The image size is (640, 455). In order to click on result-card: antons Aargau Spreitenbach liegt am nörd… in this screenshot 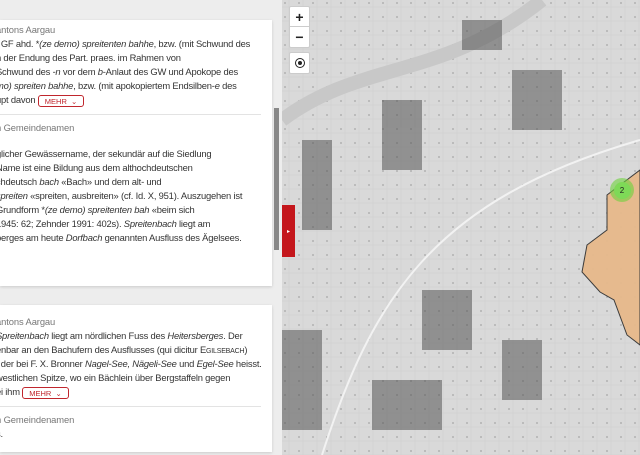, I will do `click(136, 378)`.